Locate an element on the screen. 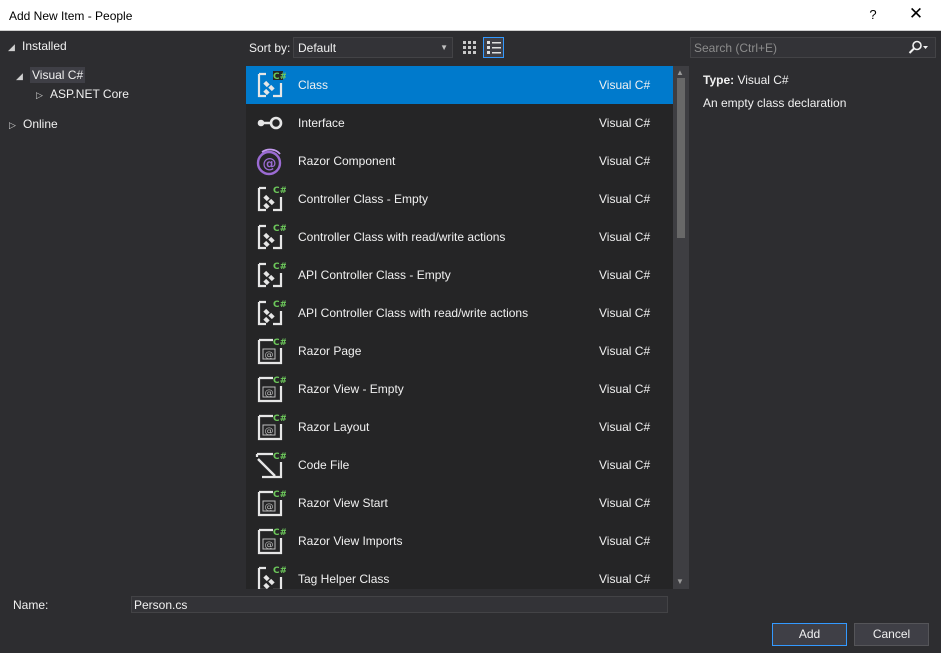 The height and width of the screenshot is (653, 941). name-input is located at coordinates (399, 604).